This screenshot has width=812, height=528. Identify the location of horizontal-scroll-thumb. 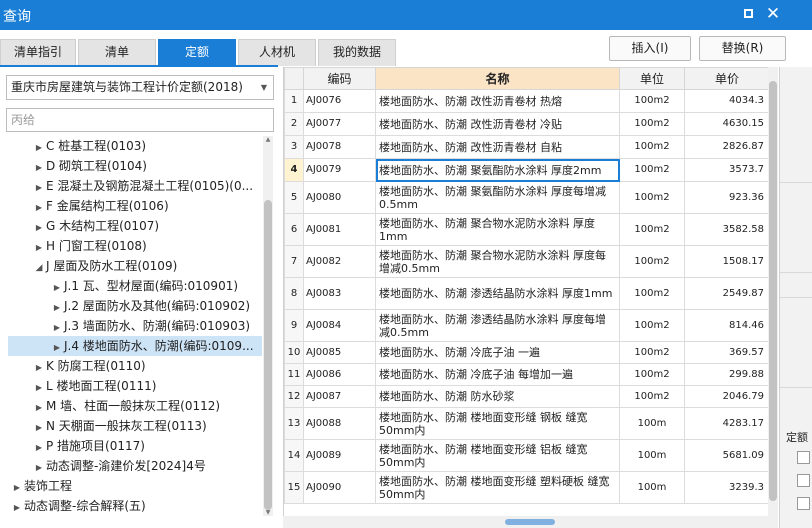
(530, 522).